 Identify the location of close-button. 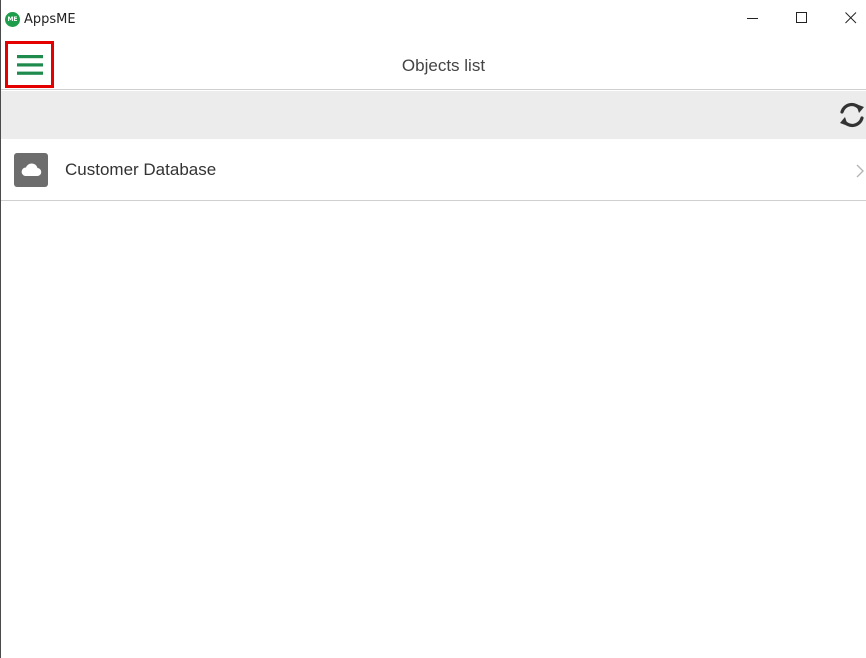
(851, 18).